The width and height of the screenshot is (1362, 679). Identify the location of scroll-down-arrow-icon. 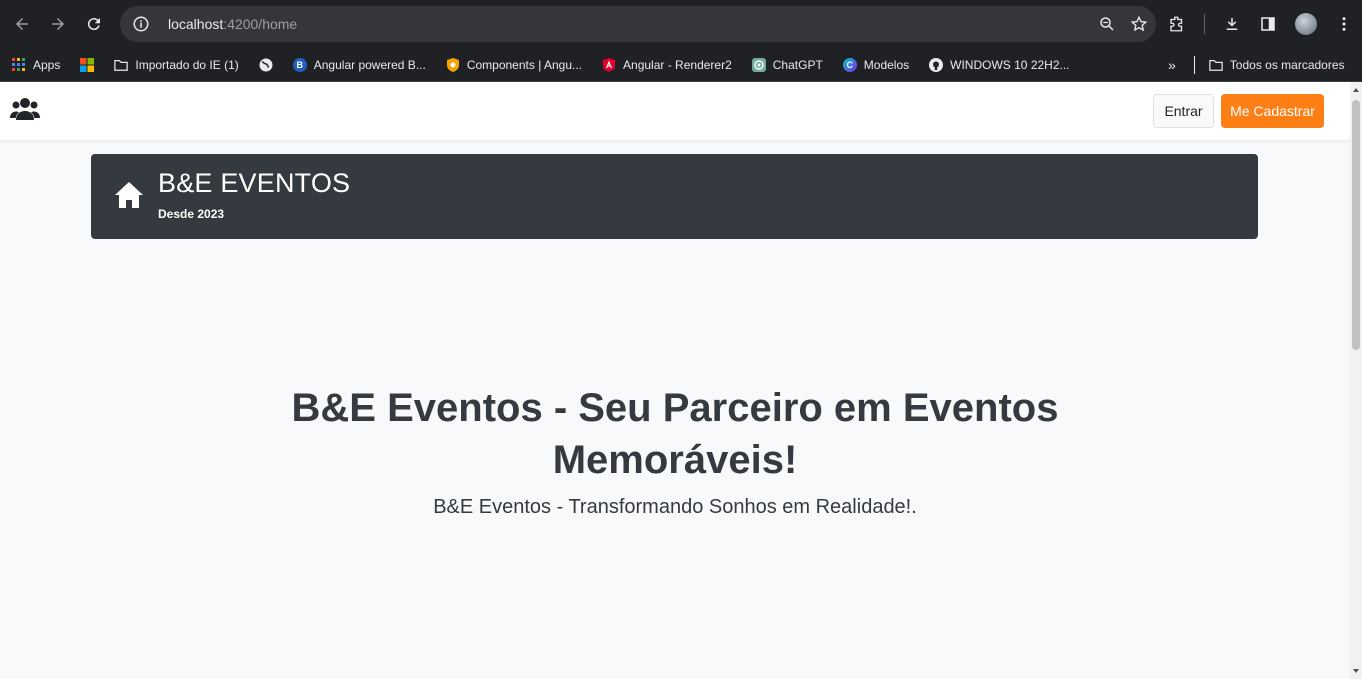
(1356, 671).